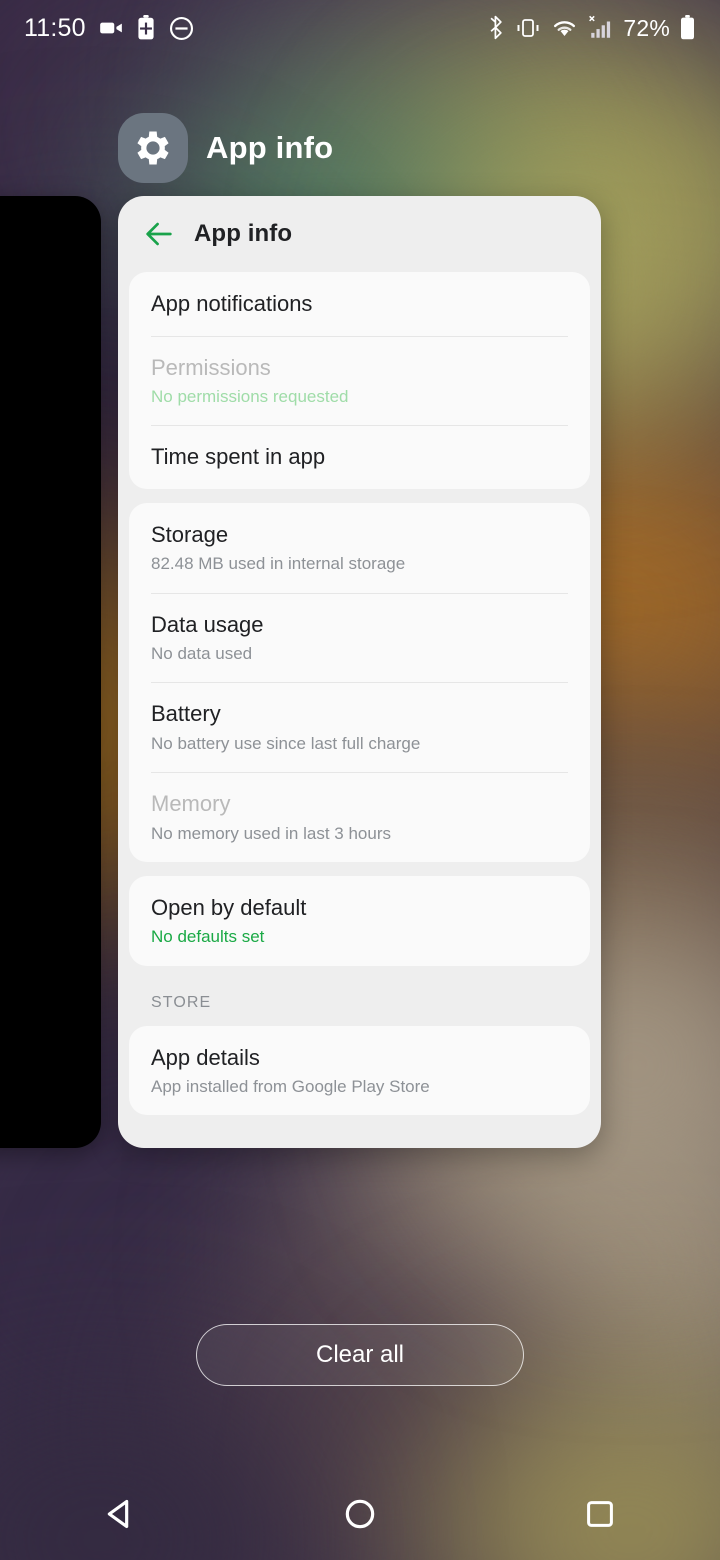  Describe the element at coordinates (153, 148) in the screenshot. I see `gear-icon` at that location.